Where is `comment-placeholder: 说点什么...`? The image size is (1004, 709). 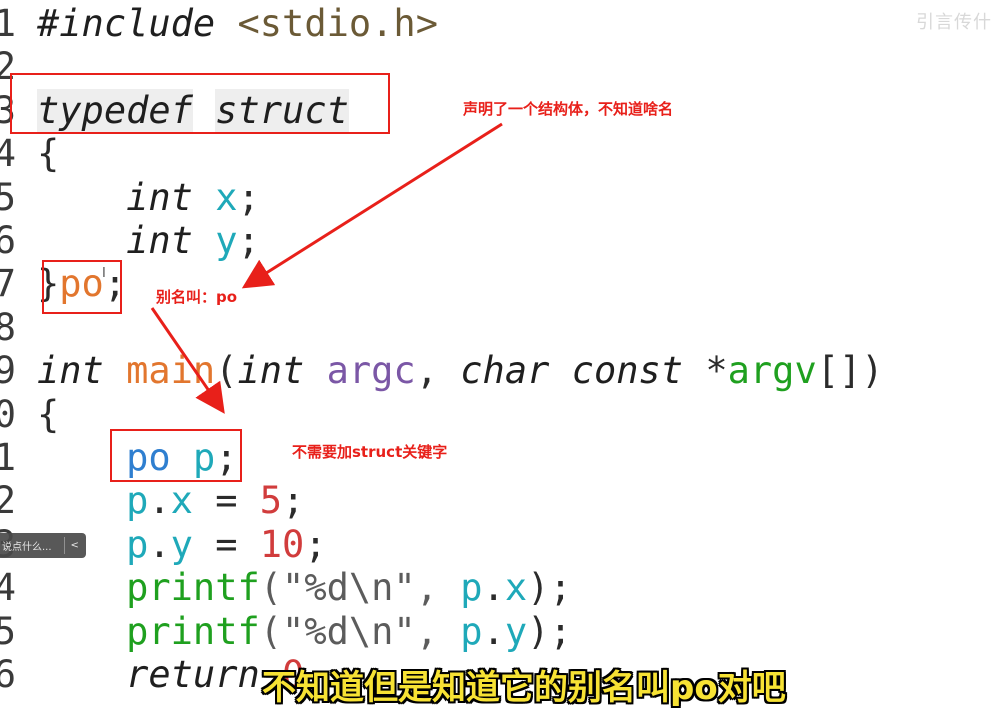 comment-placeholder: 说点什么... is located at coordinates (27, 545).